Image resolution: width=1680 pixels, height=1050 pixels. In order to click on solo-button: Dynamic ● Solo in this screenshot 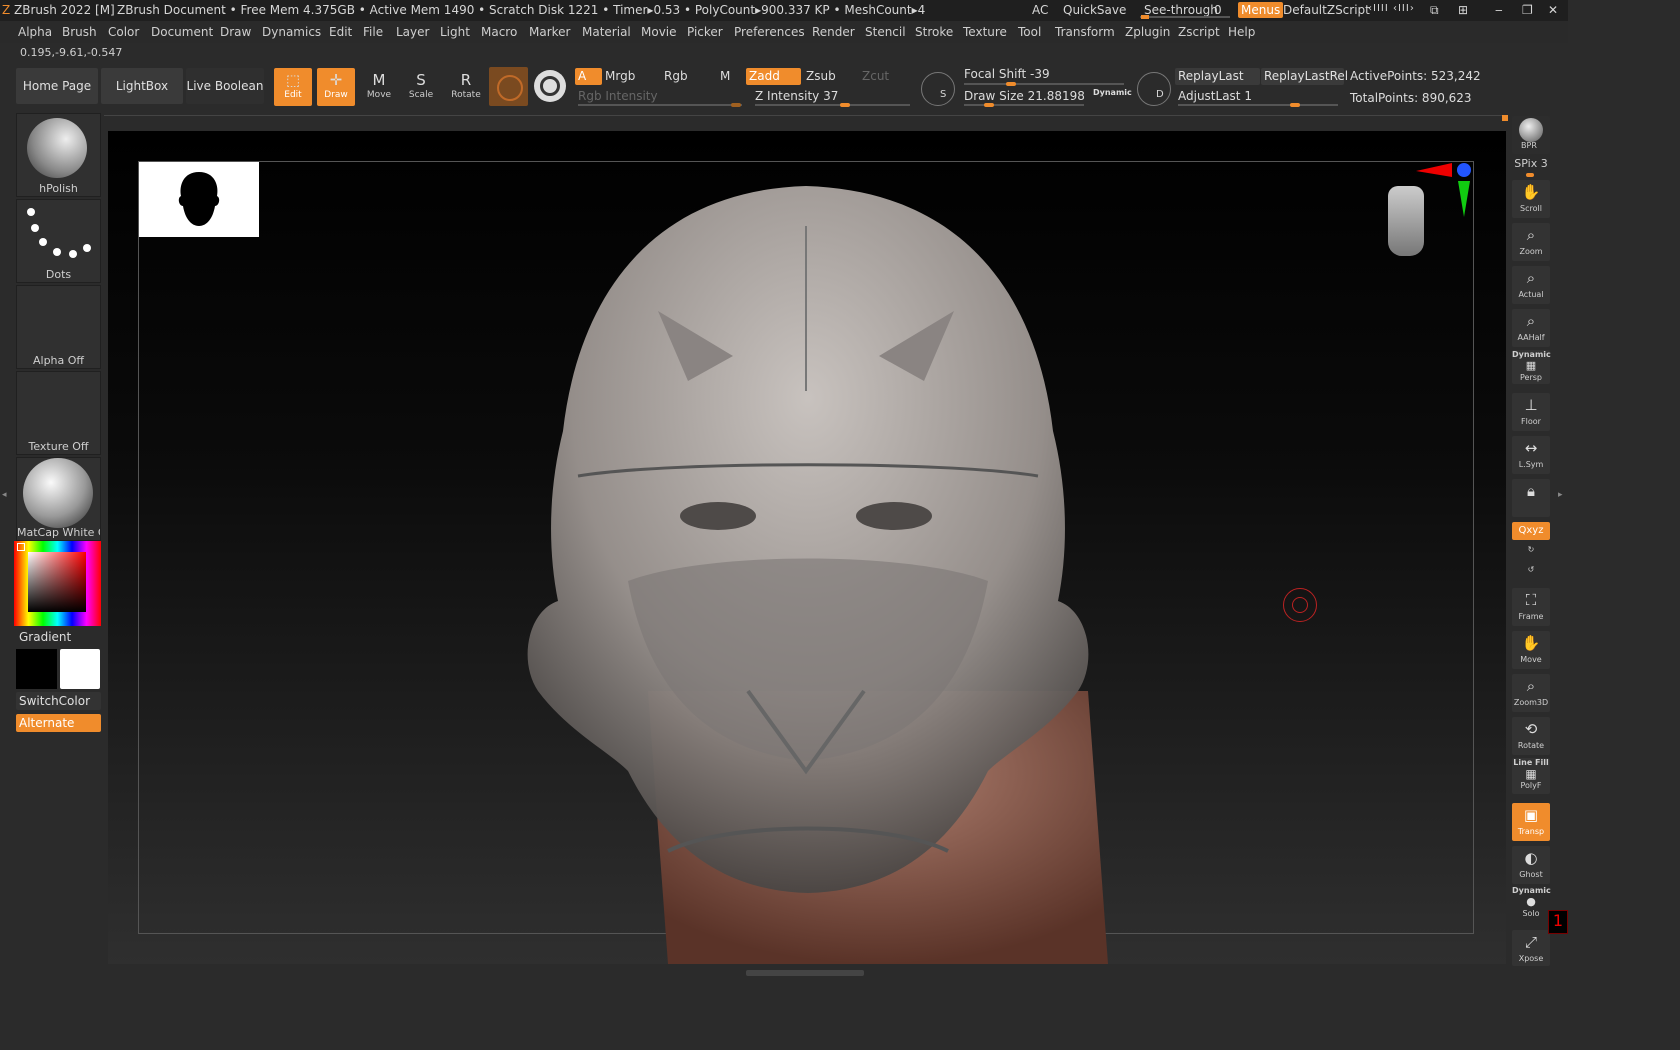, I will do `click(1531, 906)`.